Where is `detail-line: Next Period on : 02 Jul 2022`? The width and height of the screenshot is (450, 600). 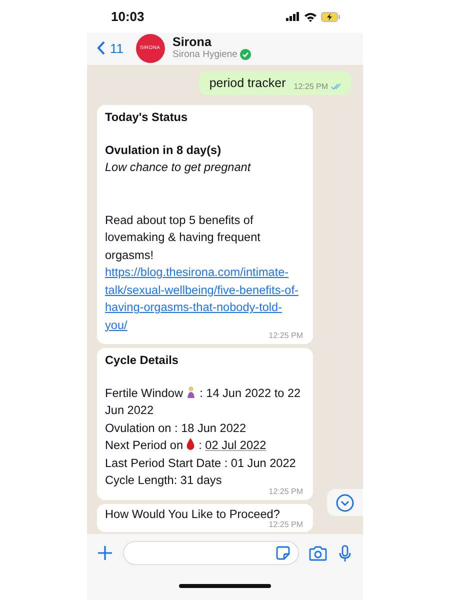 detail-line: Next Period on : 02 Jul 2022 is located at coordinates (186, 445).